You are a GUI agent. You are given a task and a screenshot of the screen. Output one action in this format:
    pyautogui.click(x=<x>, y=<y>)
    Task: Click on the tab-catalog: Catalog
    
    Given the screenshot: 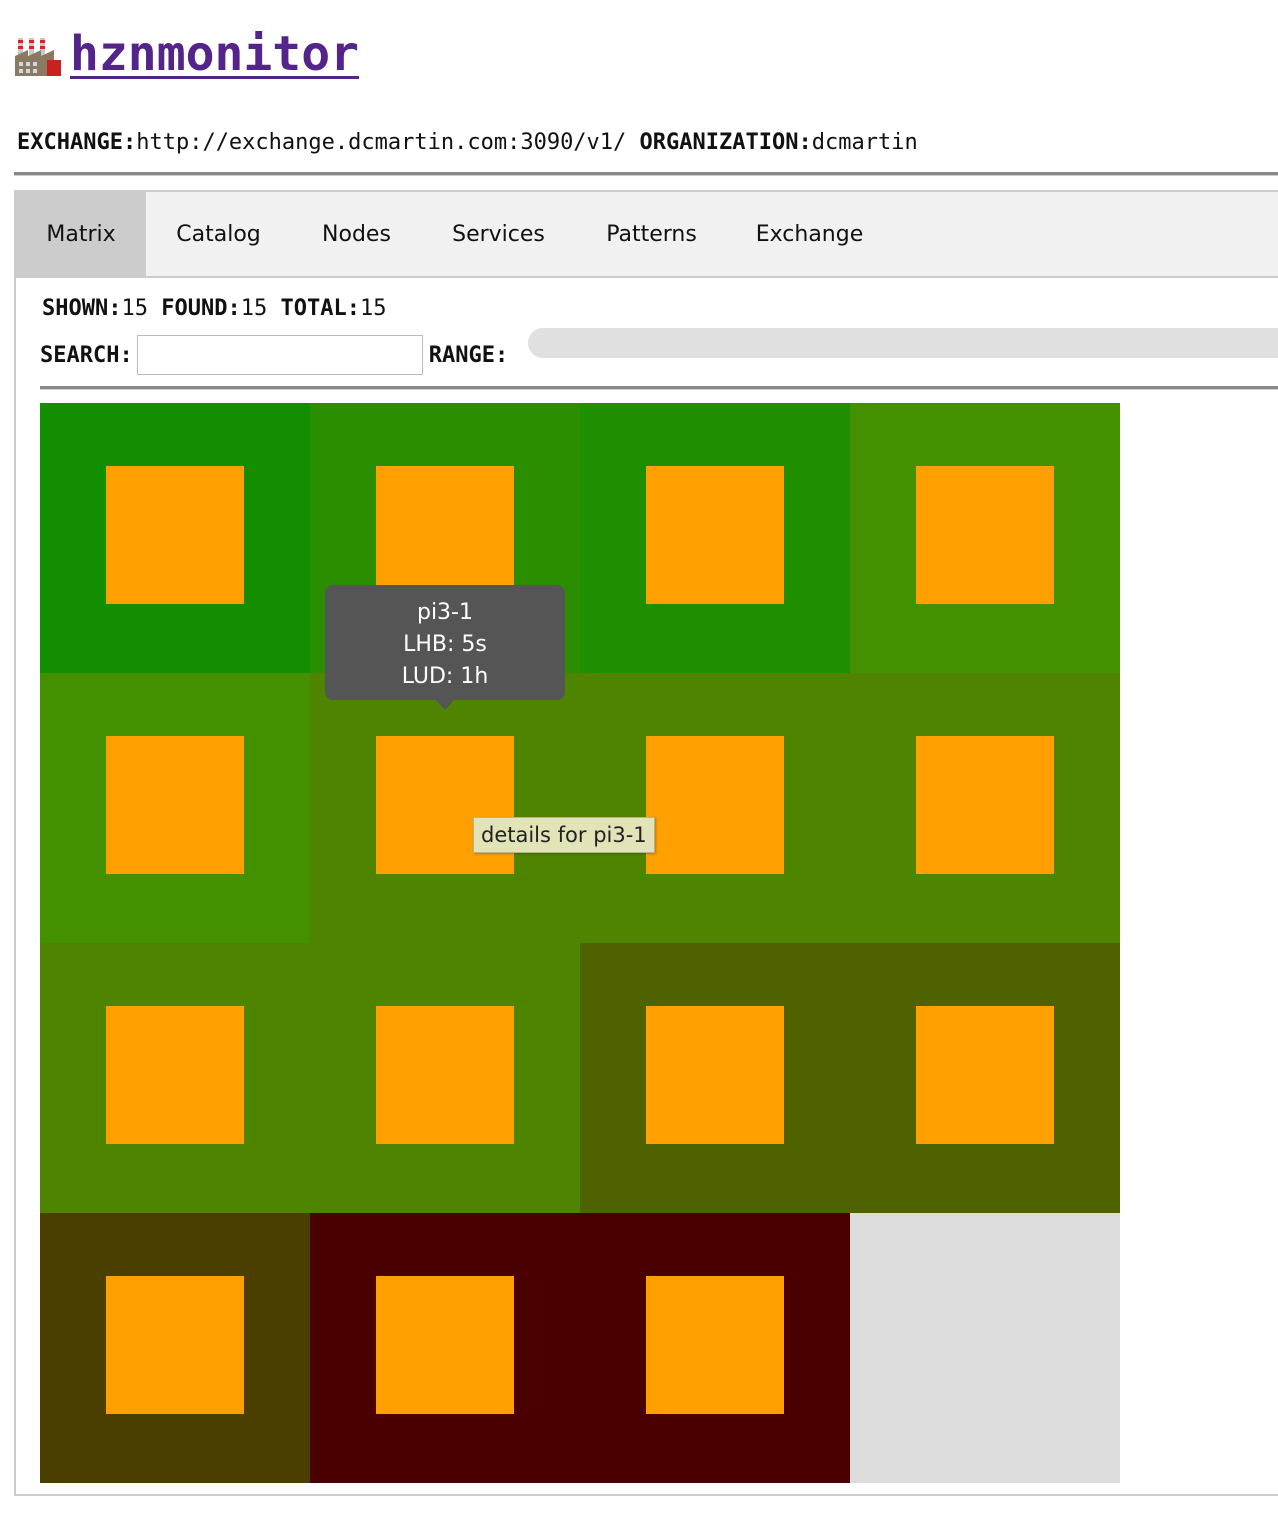 What is the action you would take?
    pyautogui.click(x=218, y=234)
    